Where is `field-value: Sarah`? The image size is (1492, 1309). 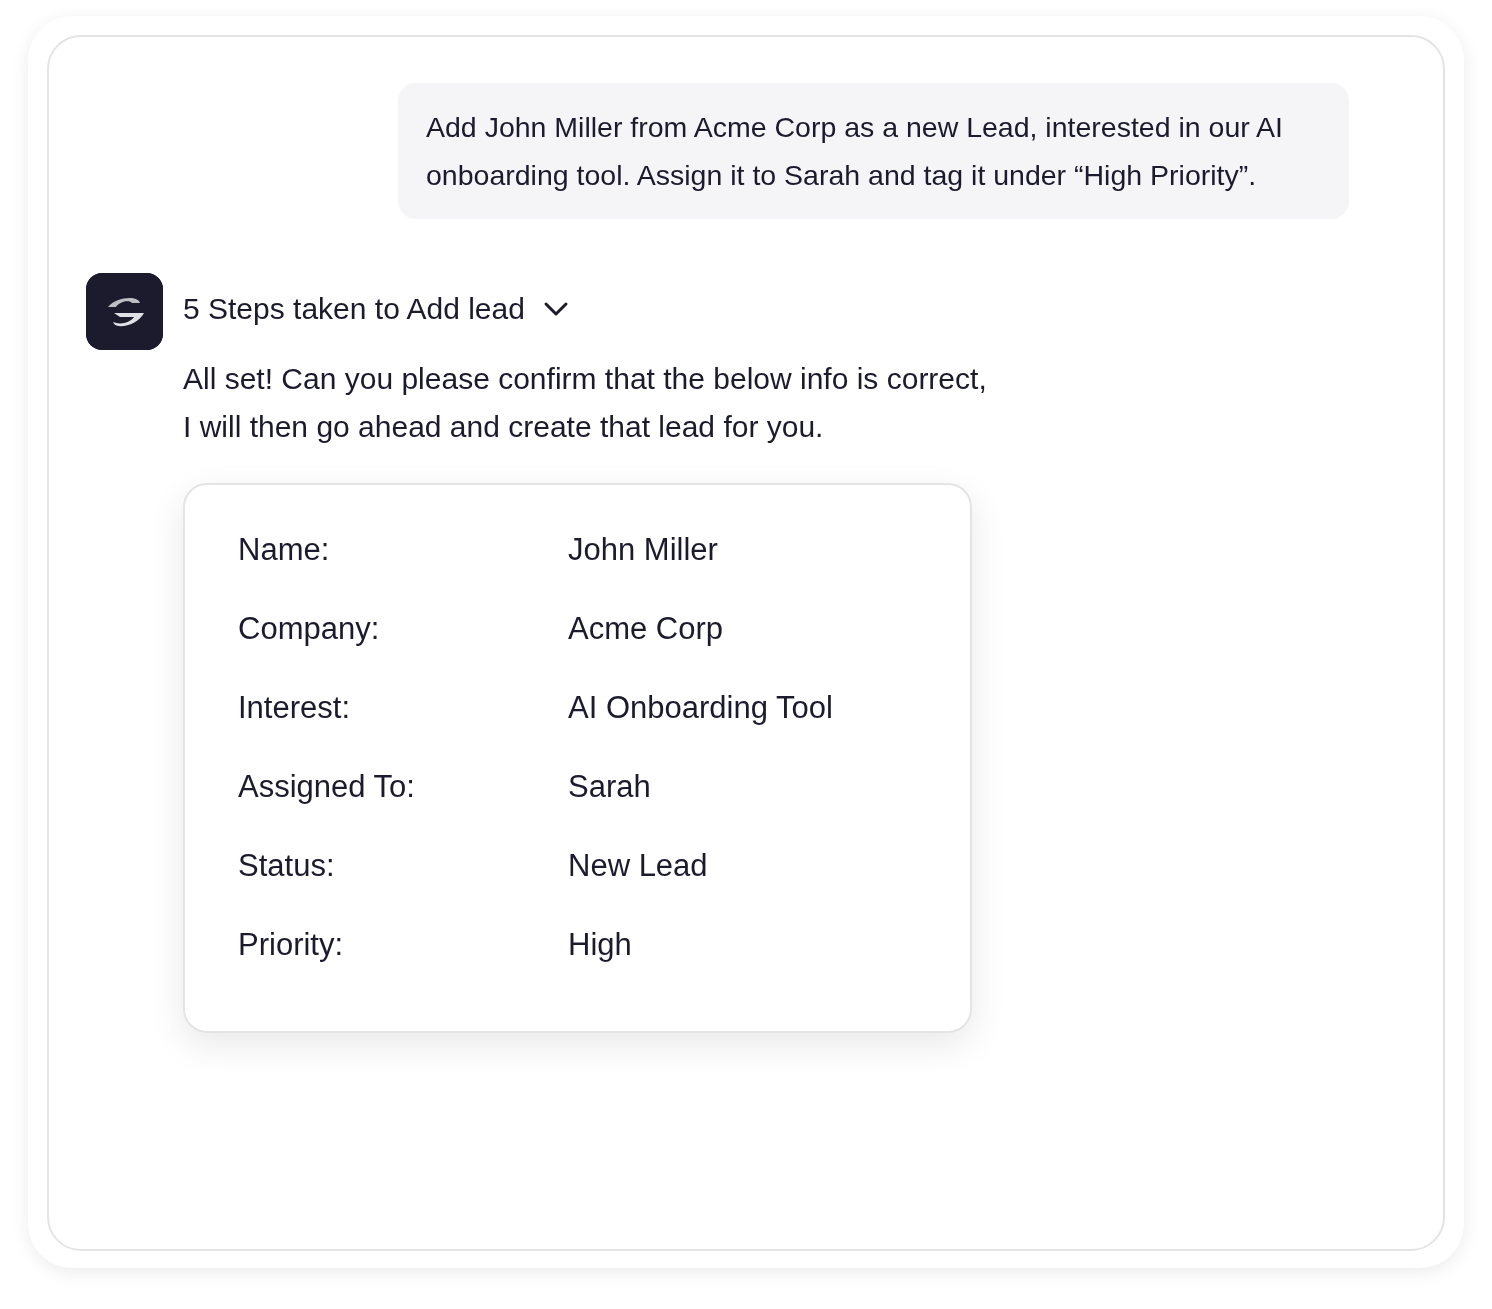
field-value: Sarah is located at coordinates (609, 787).